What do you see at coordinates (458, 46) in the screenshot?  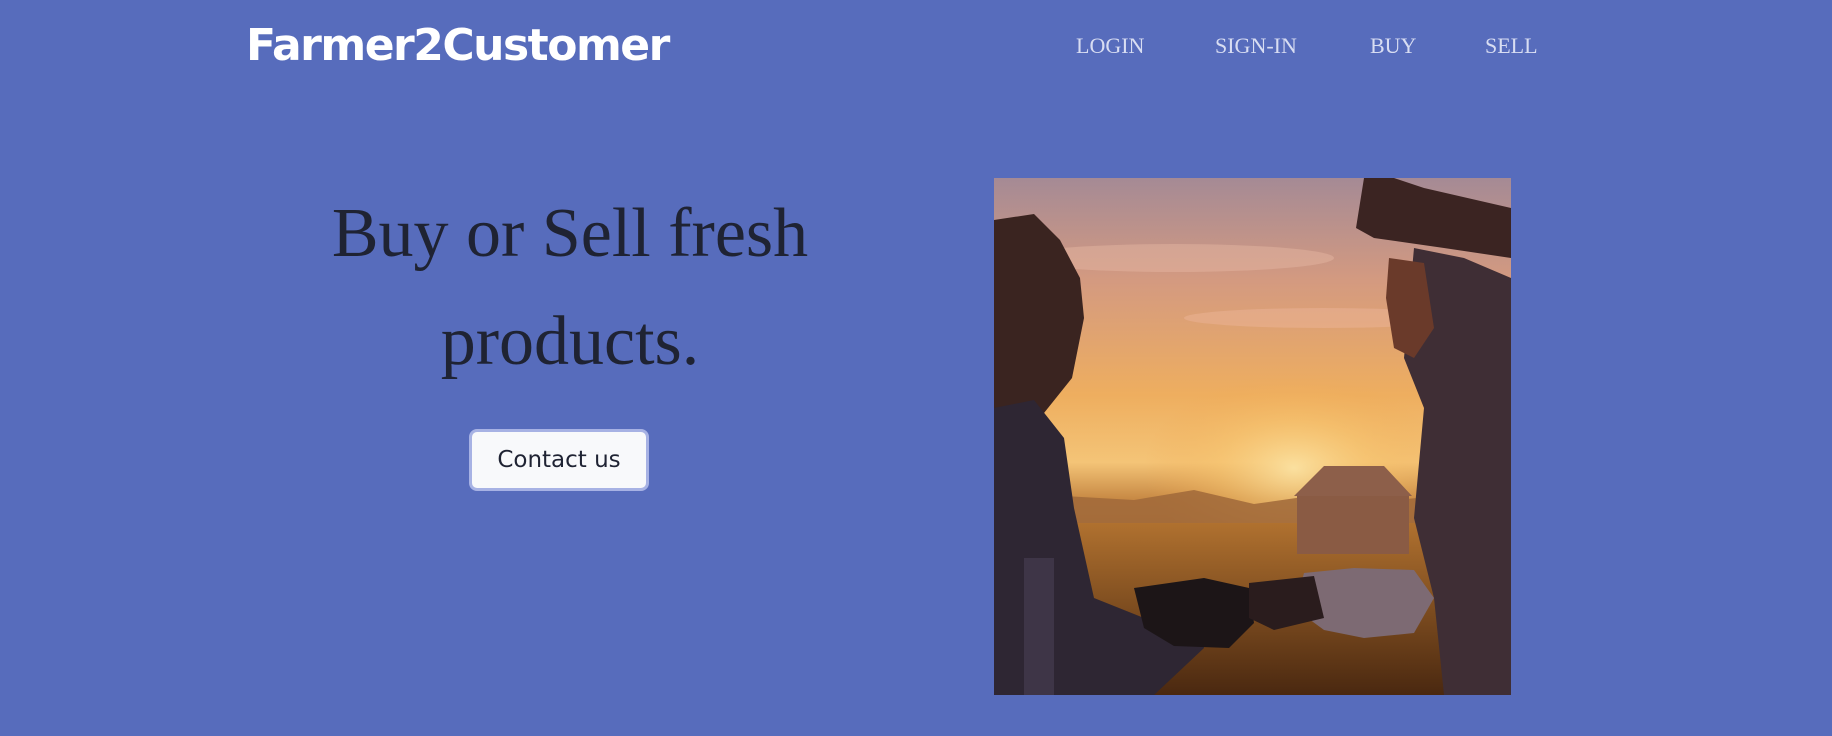 I see `brand-logo: Farmer2Customer` at bounding box center [458, 46].